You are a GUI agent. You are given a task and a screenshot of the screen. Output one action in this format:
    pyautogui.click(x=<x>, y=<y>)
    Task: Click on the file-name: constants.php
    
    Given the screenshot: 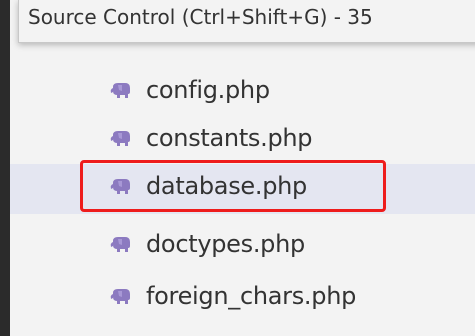 What is the action you would take?
    pyautogui.click(x=229, y=138)
    